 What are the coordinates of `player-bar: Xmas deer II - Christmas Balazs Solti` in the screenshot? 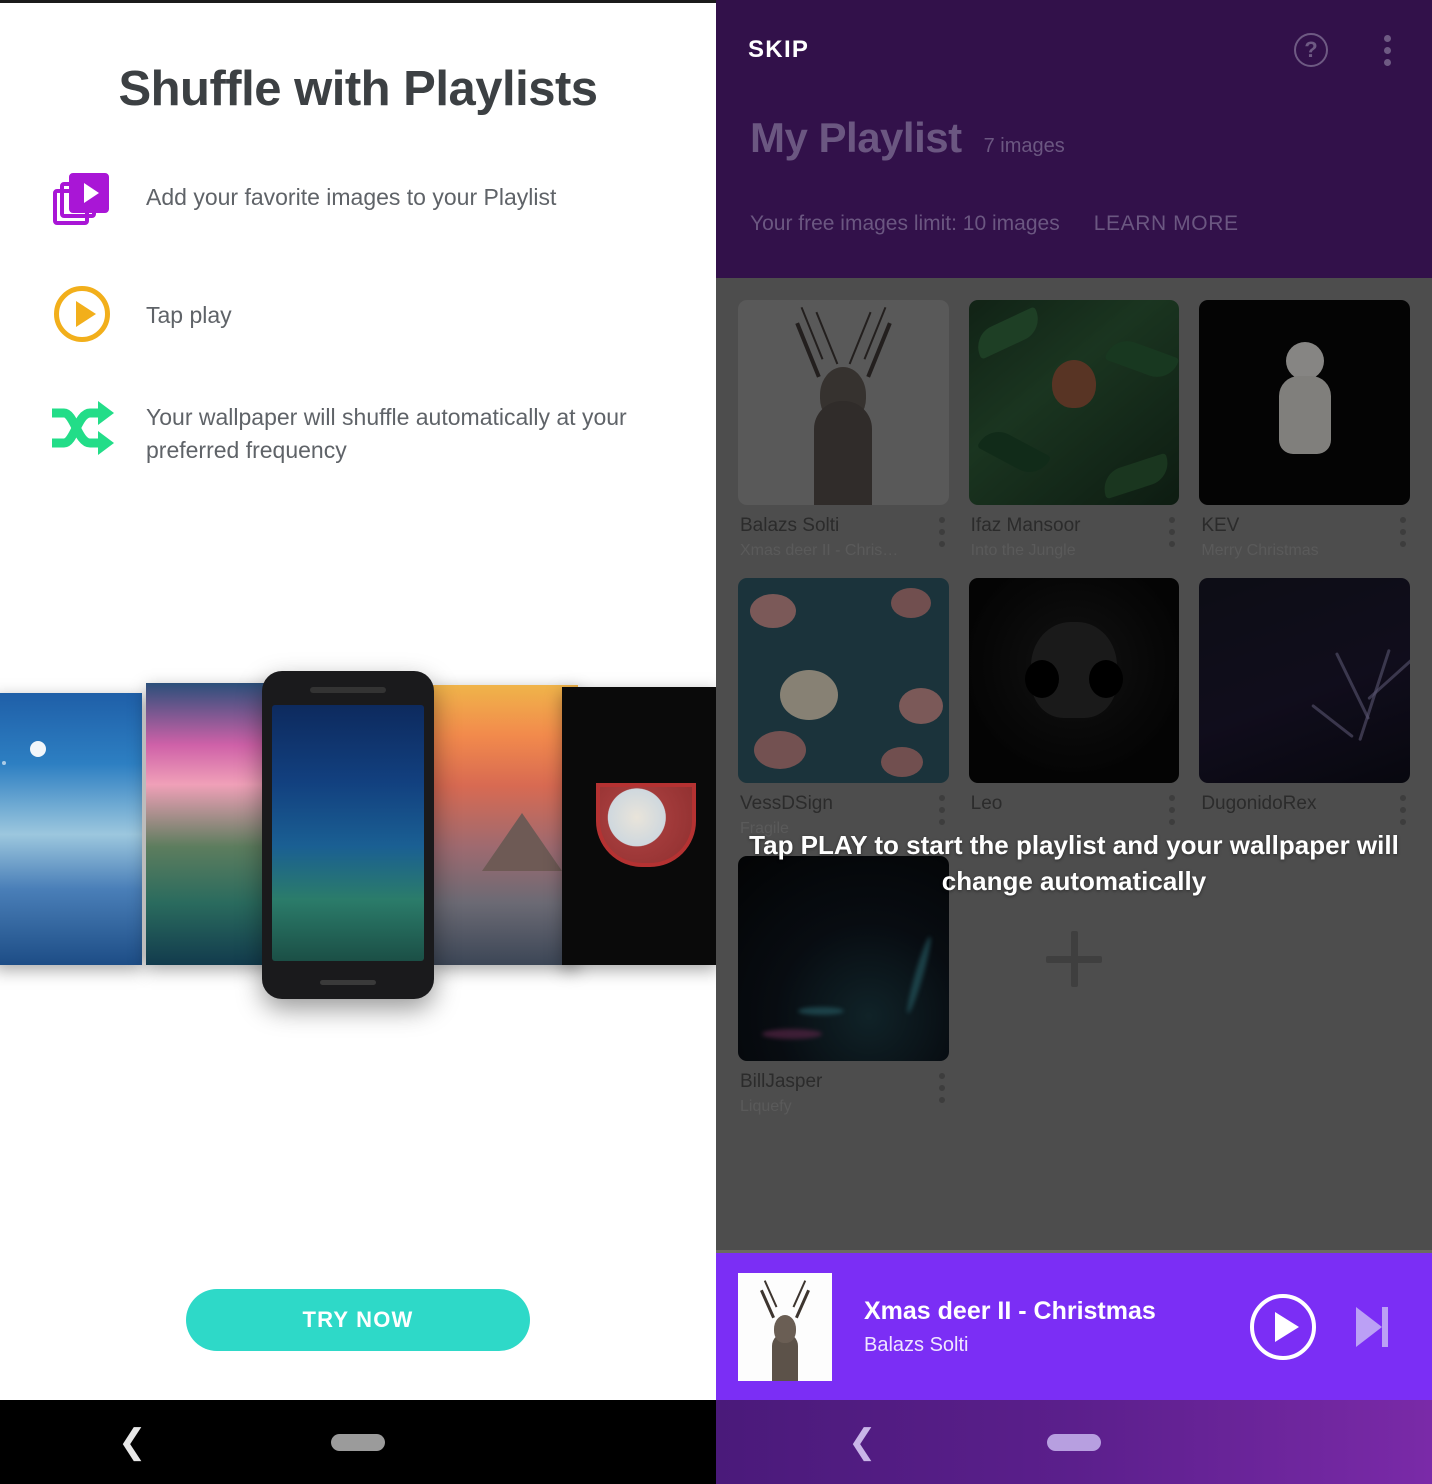 It's located at (1074, 1325).